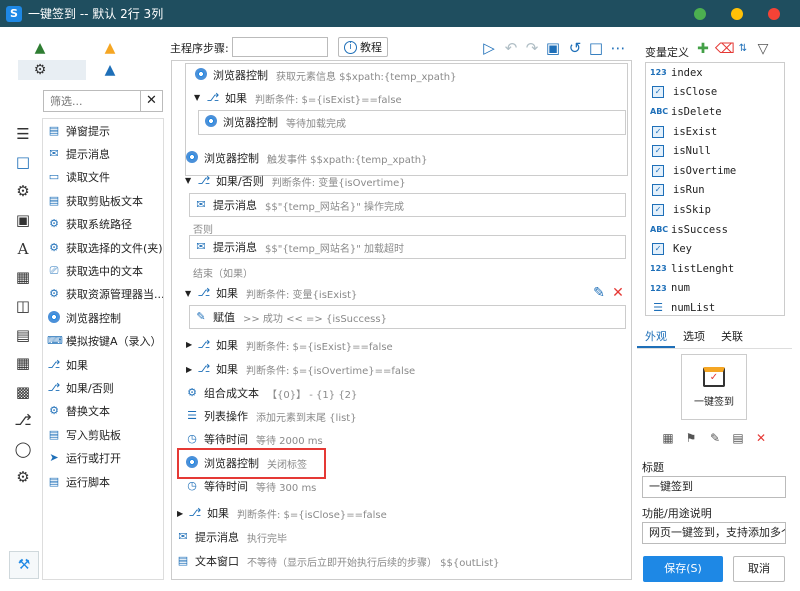  Describe the element at coordinates (24, 565) in the screenshot. I see `wrench-icon: ⚒` at that location.